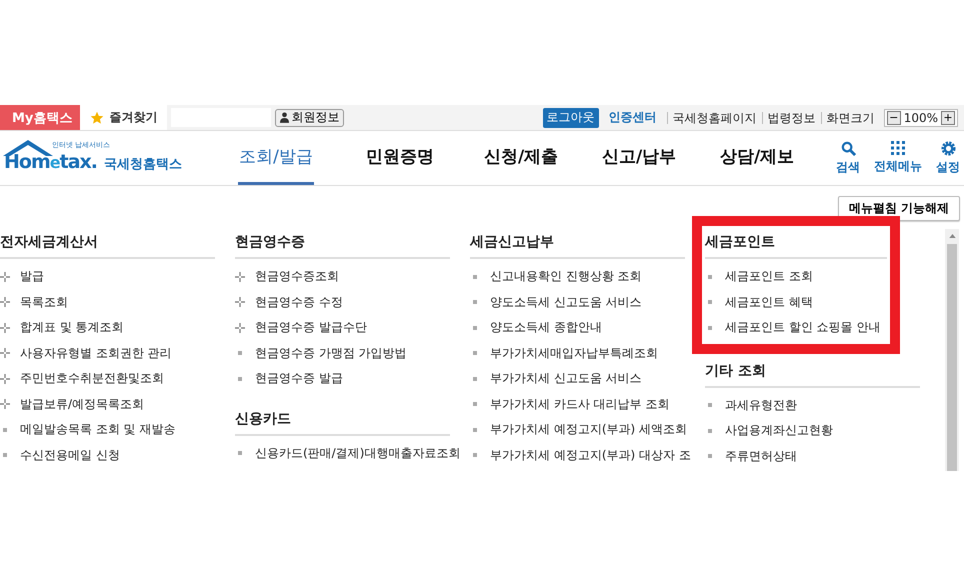  I want to click on nav-tab: 민원증명, so click(415, 158).